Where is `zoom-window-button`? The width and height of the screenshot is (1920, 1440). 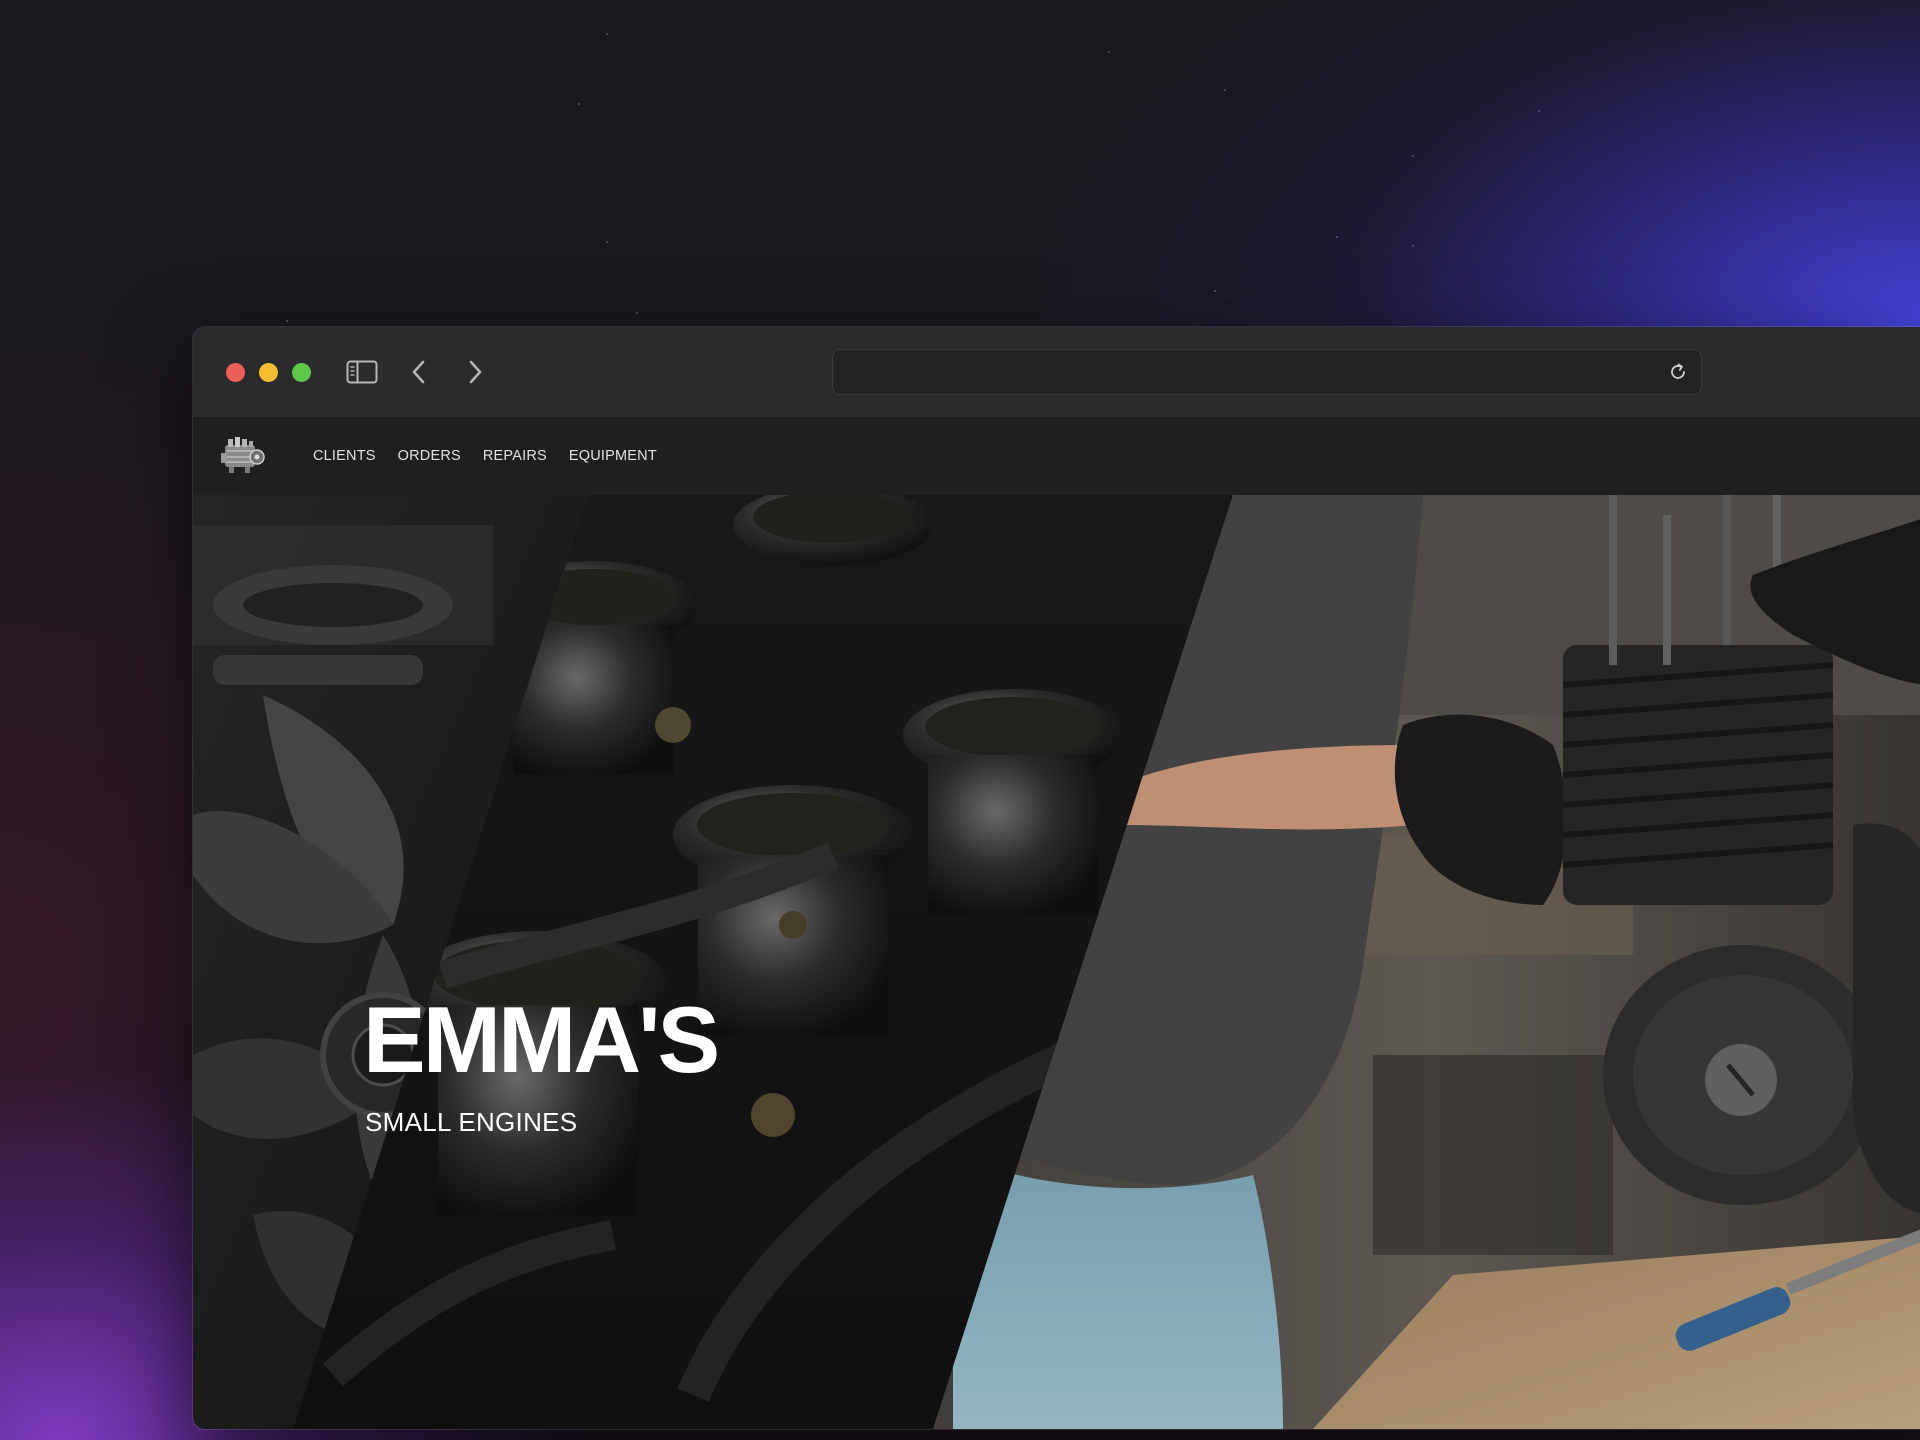
zoom-window-button is located at coordinates (301, 372).